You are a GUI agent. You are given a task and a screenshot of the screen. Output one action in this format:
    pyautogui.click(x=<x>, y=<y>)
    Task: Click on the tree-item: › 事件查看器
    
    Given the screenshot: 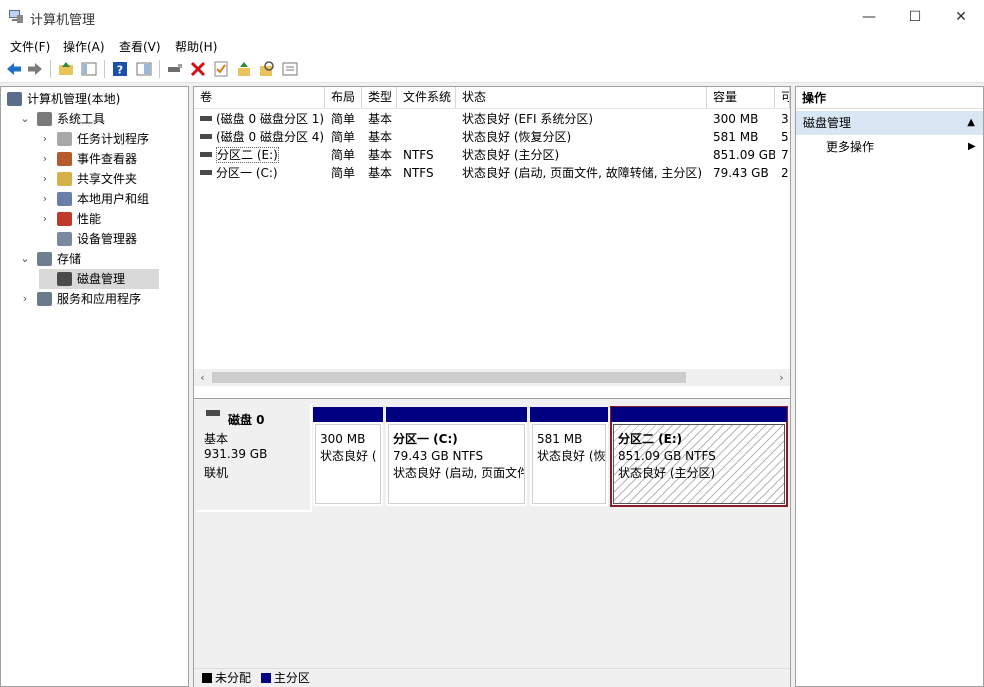 What is the action you would take?
    pyautogui.click(x=99, y=159)
    